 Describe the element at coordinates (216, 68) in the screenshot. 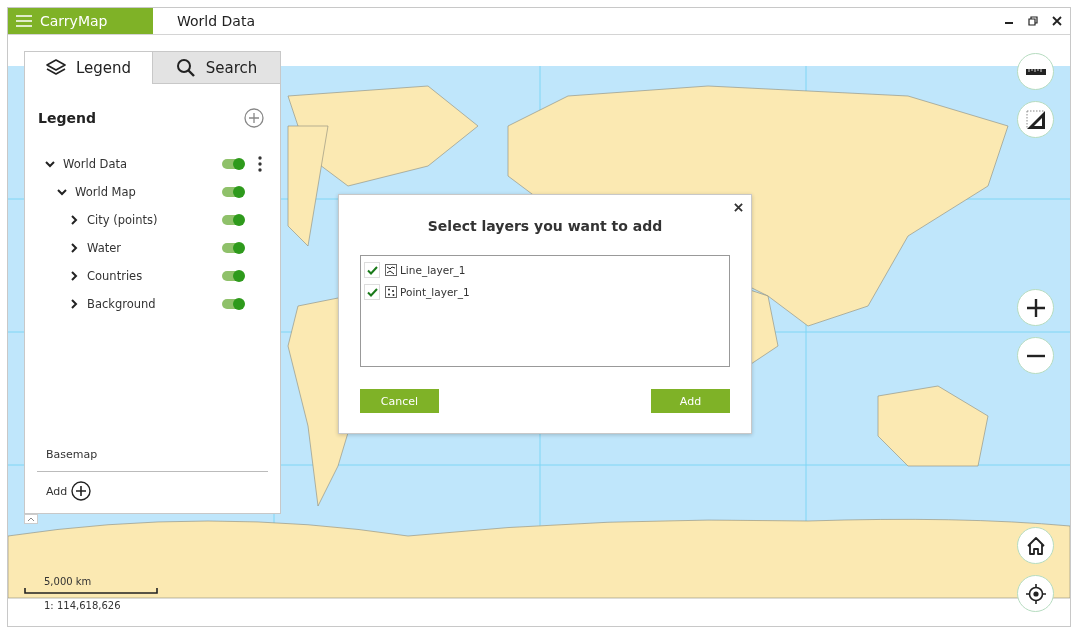

I see `panel-tab: Search` at that location.